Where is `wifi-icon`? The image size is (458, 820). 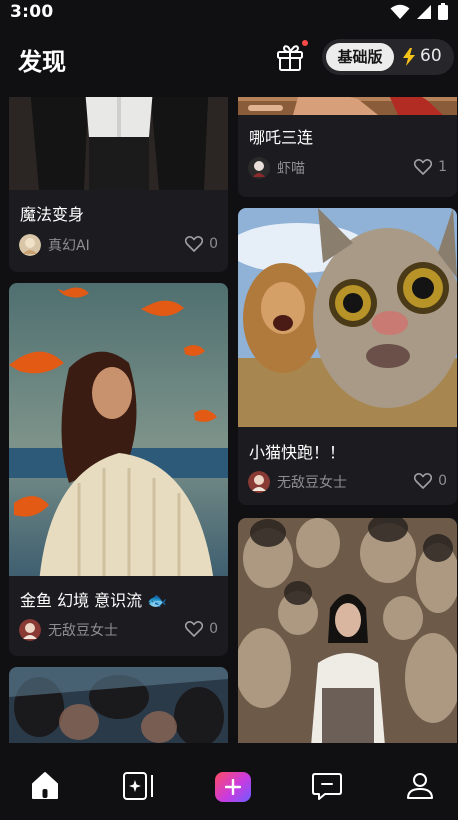
wifi-icon is located at coordinates (400, 11).